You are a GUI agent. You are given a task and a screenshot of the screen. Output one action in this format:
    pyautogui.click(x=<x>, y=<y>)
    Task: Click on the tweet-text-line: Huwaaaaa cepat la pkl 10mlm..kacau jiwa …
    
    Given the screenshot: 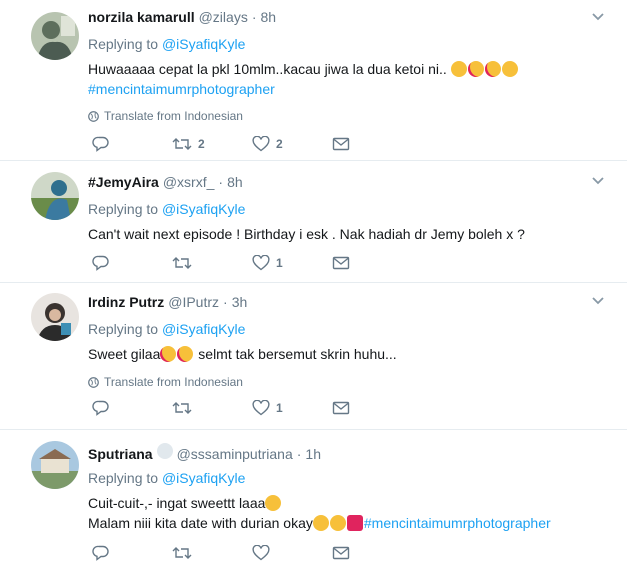 What is the action you would take?
    pyautogui.click(x=267, y=69)
    